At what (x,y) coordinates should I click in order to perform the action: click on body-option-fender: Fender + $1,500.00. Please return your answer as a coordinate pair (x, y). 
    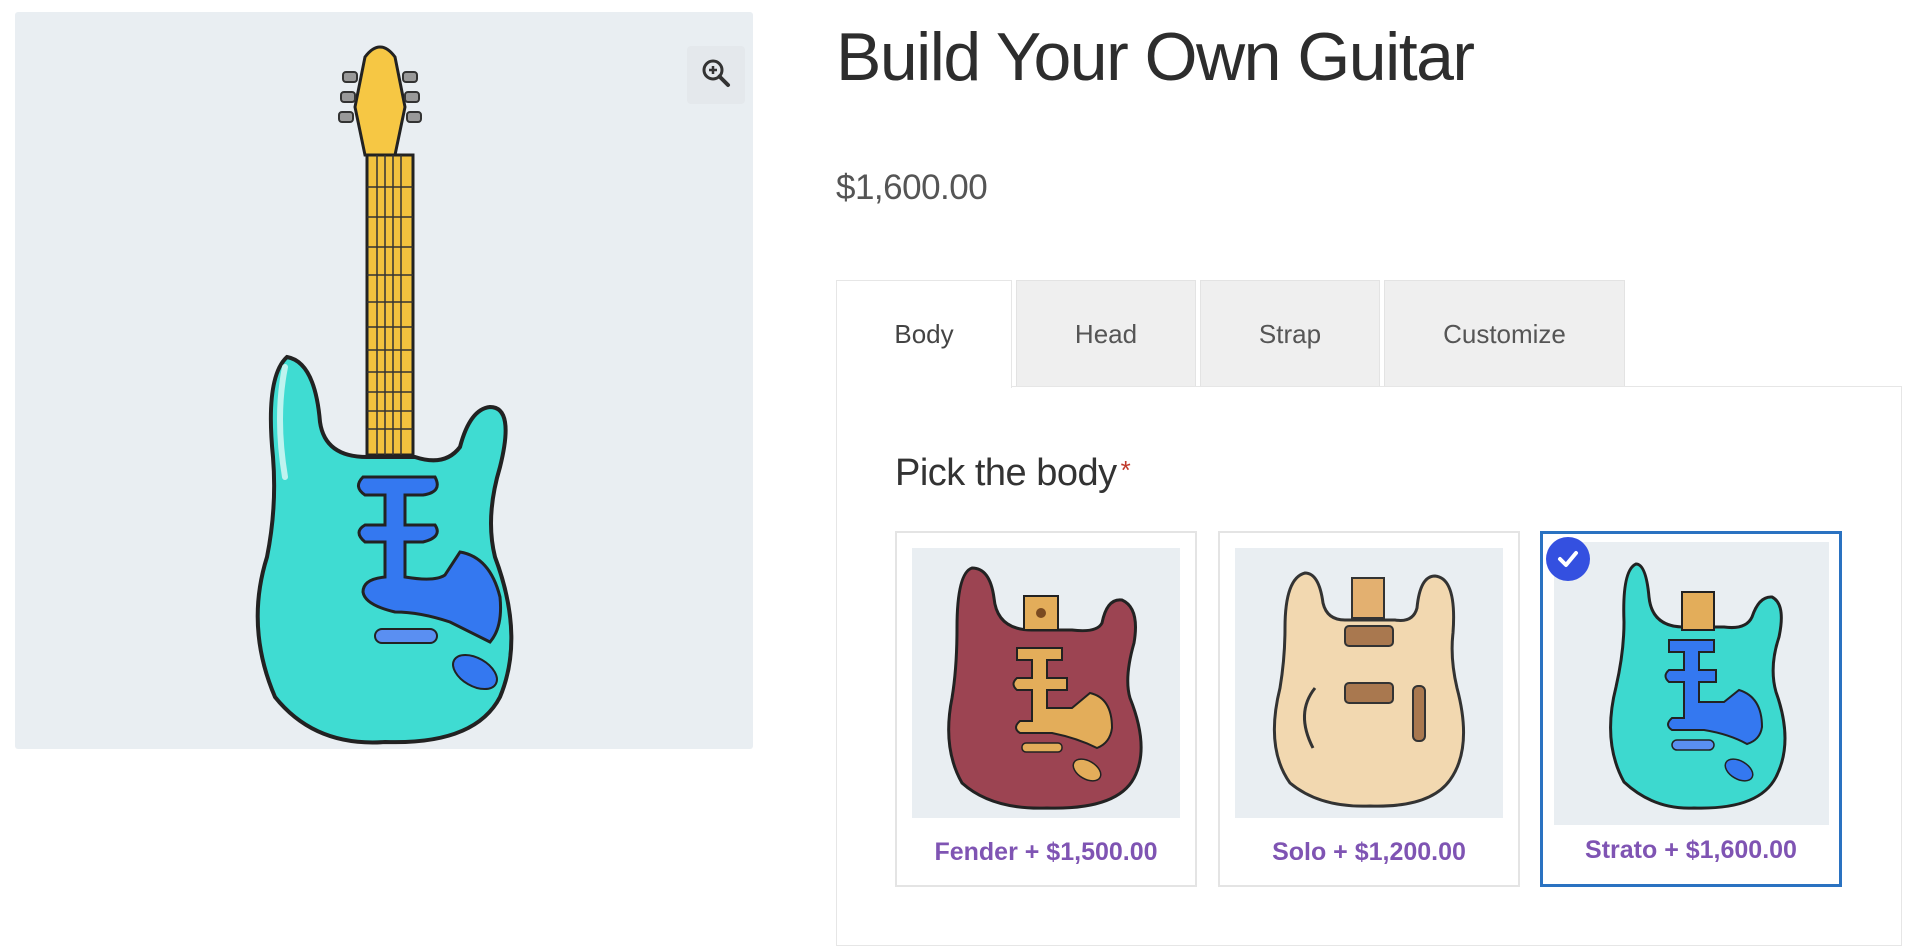
    Looking at the image, I should click on (1046, 709).